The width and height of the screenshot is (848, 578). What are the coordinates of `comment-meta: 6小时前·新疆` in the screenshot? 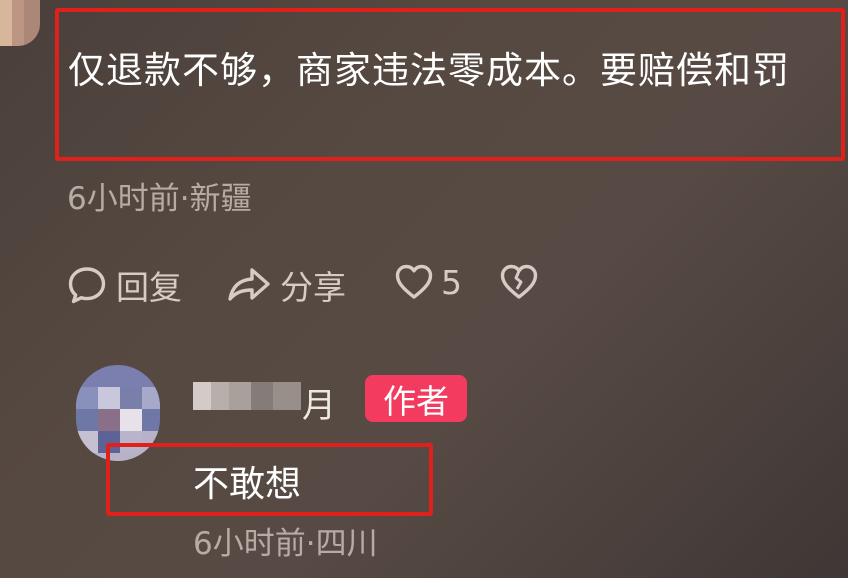 It's located at (159, 199).